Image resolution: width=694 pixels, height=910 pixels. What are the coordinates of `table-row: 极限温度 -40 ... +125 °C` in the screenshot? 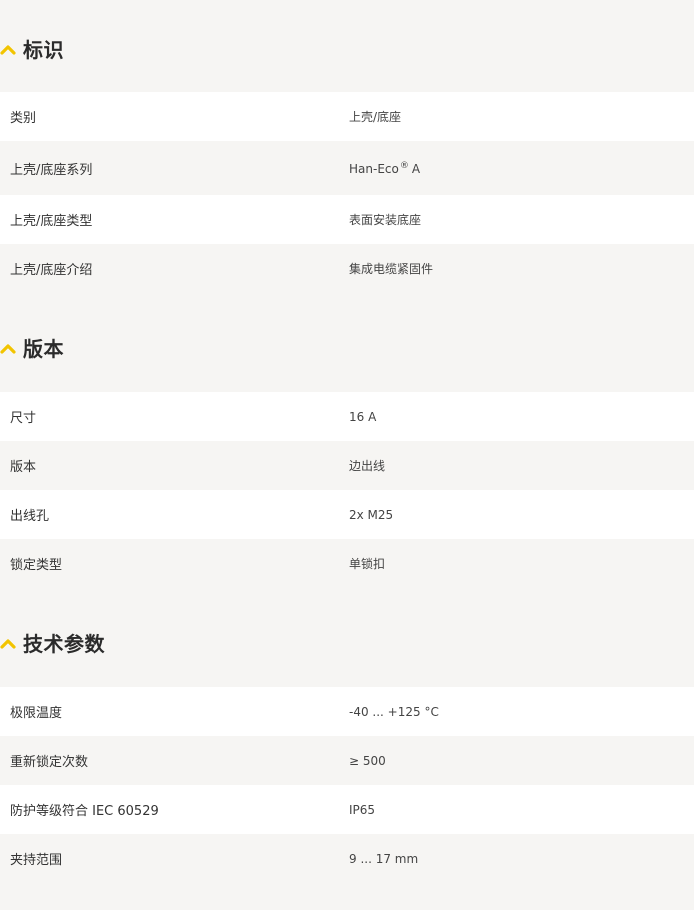 It's located at (347, 711).